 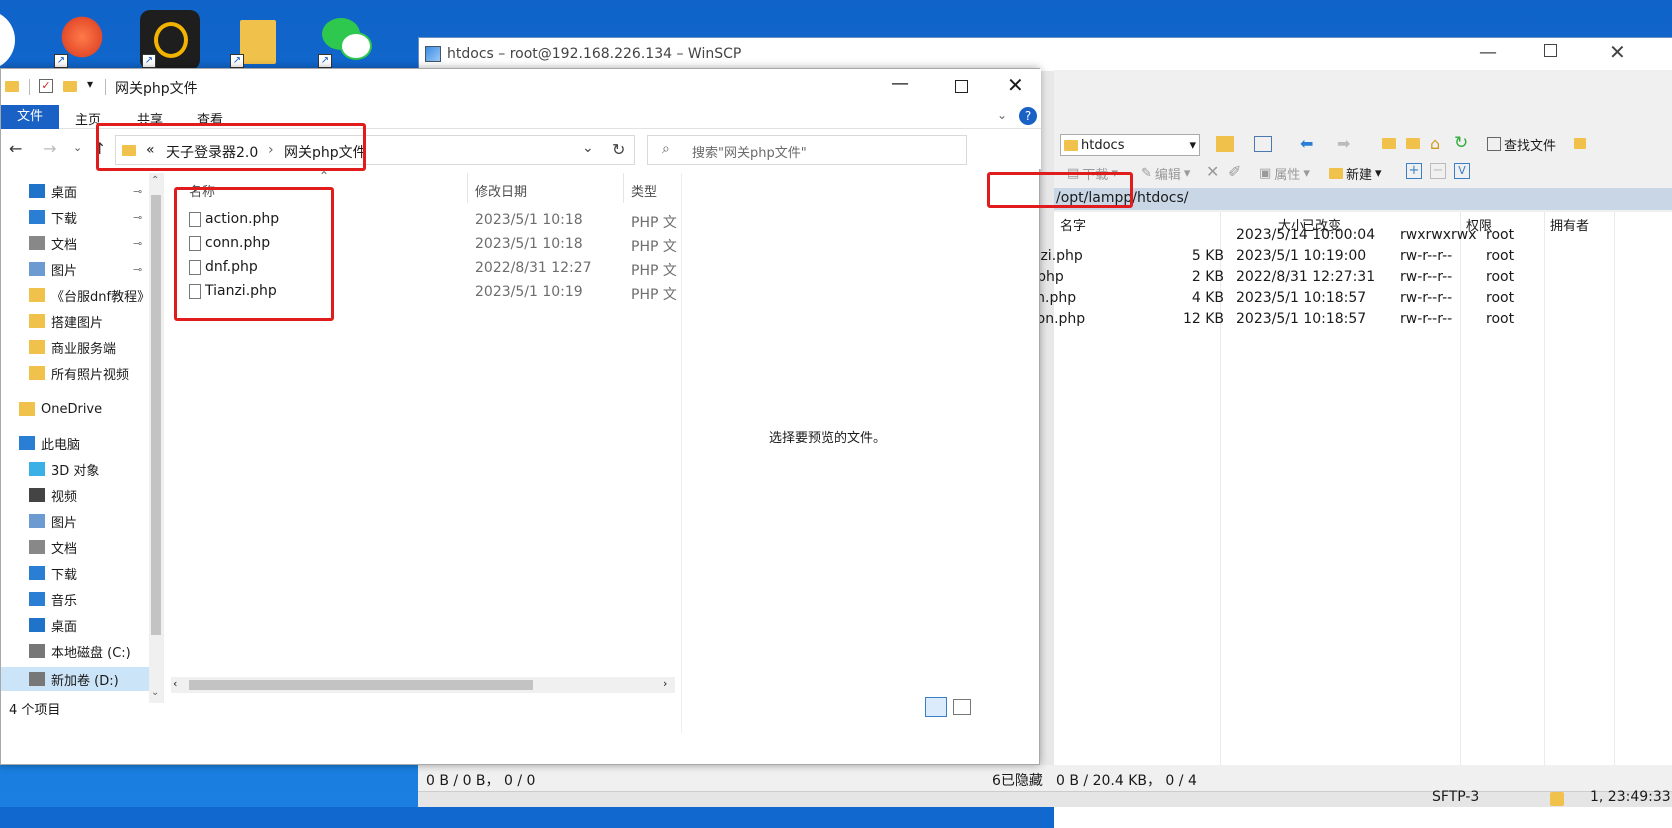 I want to click on col-modified-header: 修改日期, so click(x=501, y=190).